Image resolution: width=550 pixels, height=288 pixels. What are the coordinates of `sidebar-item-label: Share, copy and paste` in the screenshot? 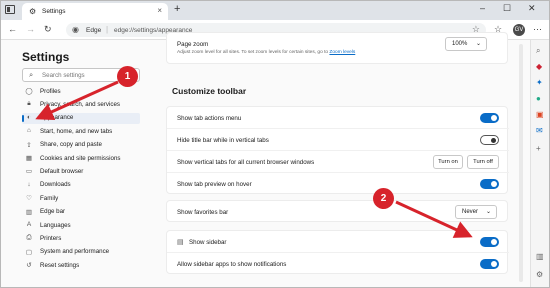 It's located at (71, 145).